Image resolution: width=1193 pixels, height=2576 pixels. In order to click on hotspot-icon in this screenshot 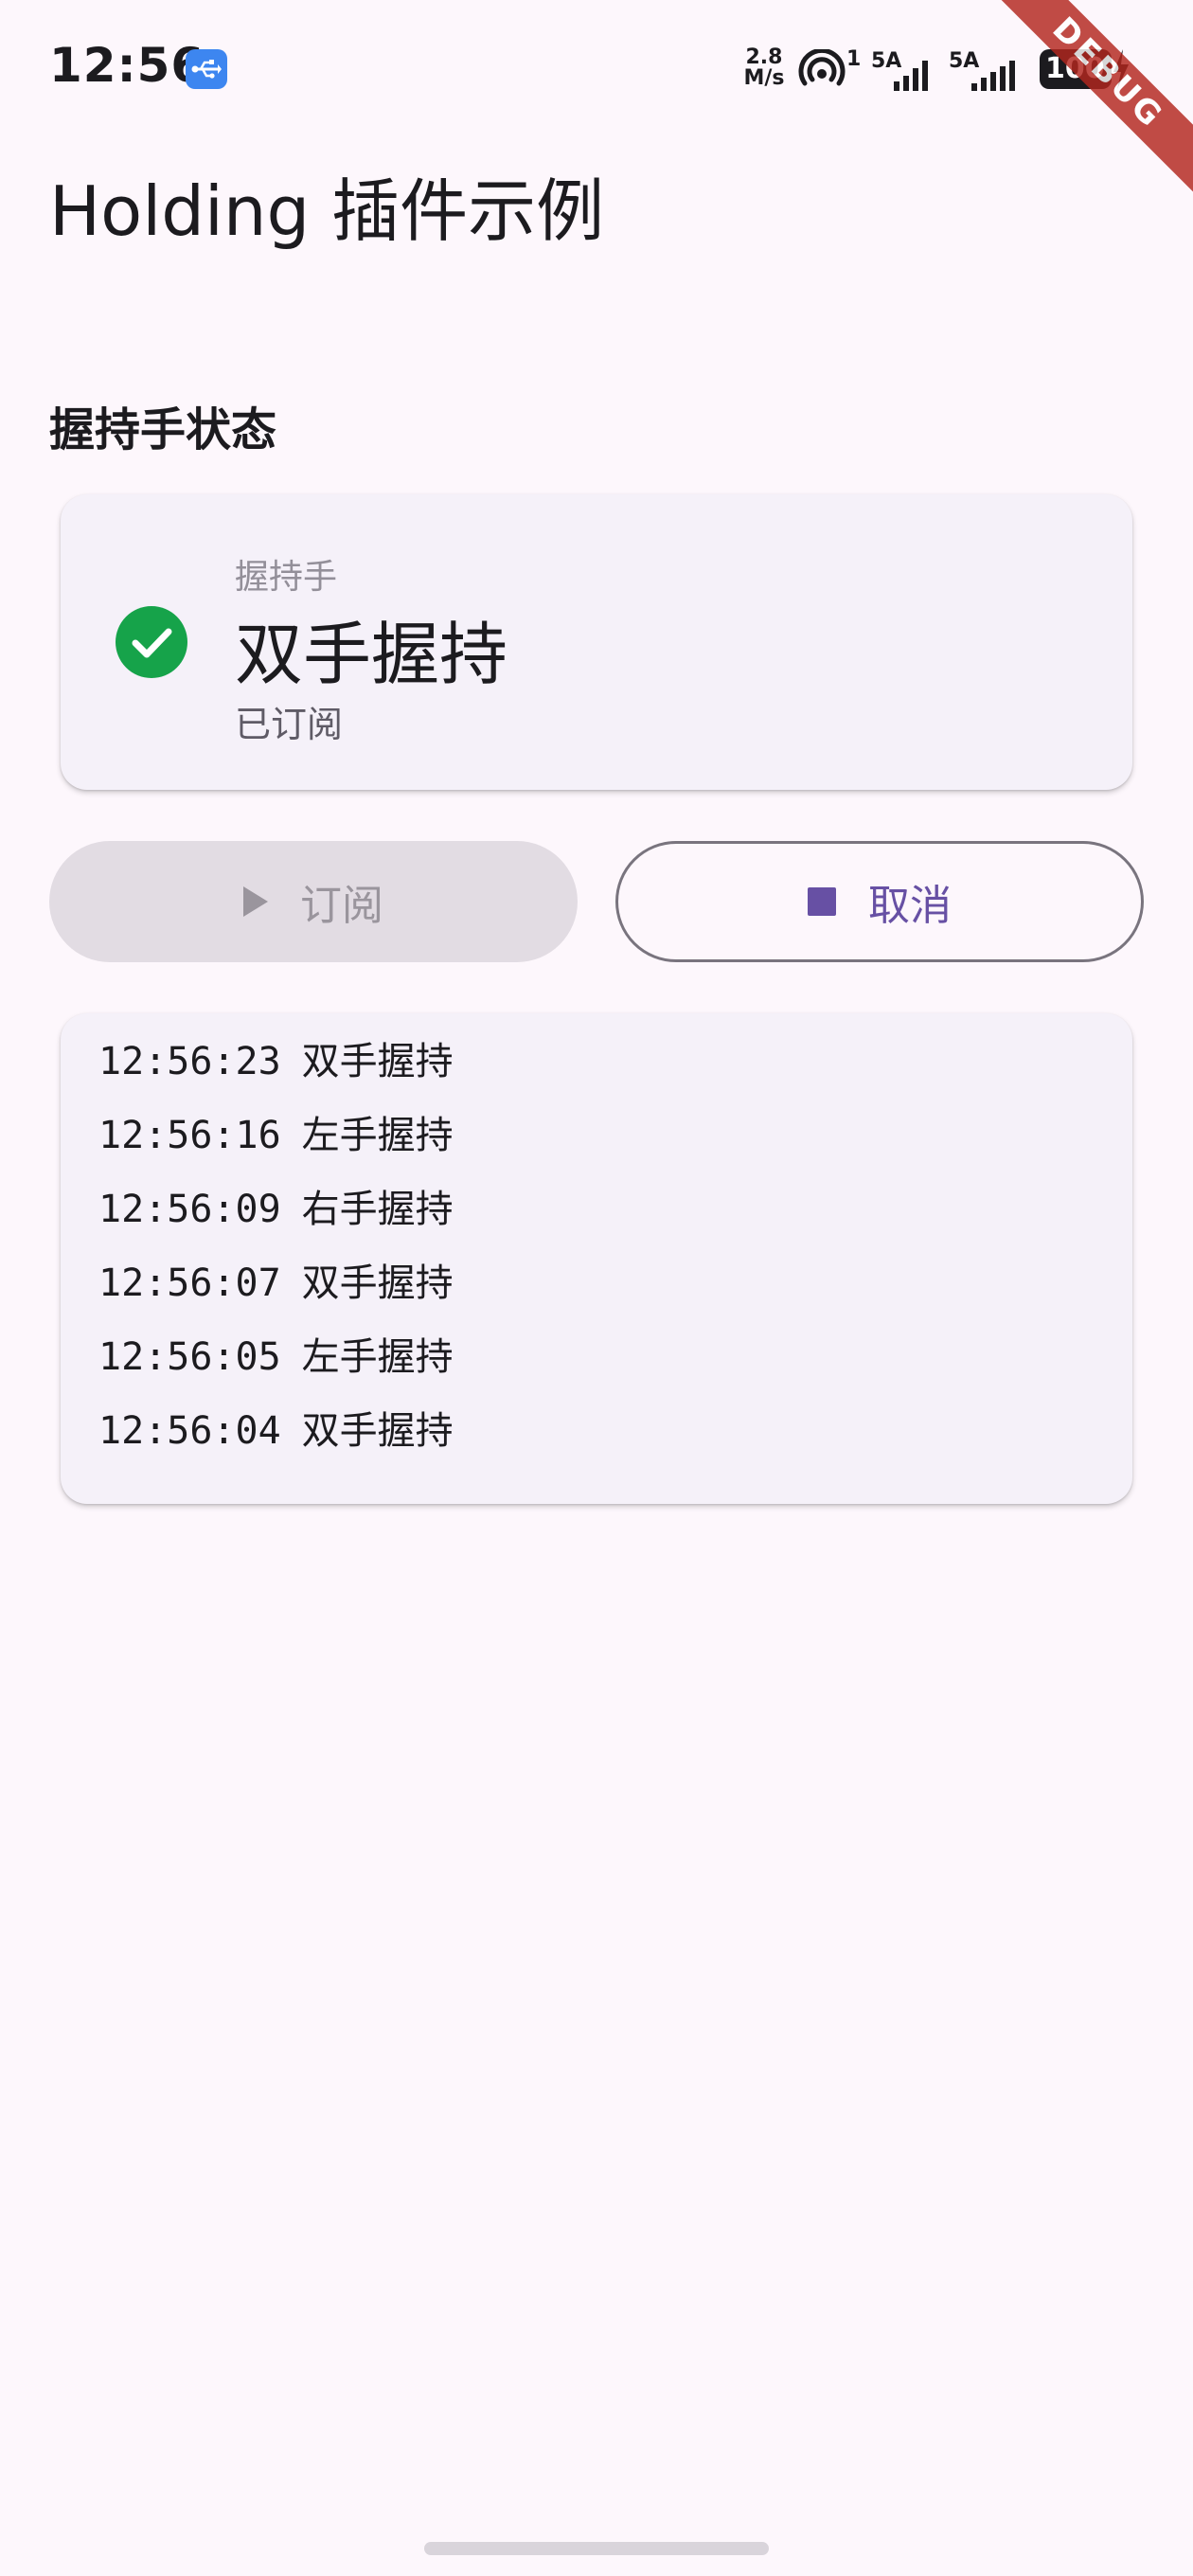, I will do `click(822, 67)`.